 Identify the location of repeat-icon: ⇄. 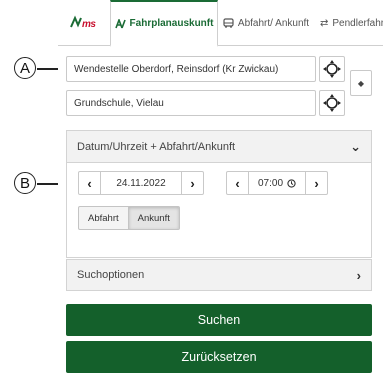
(324, 23).